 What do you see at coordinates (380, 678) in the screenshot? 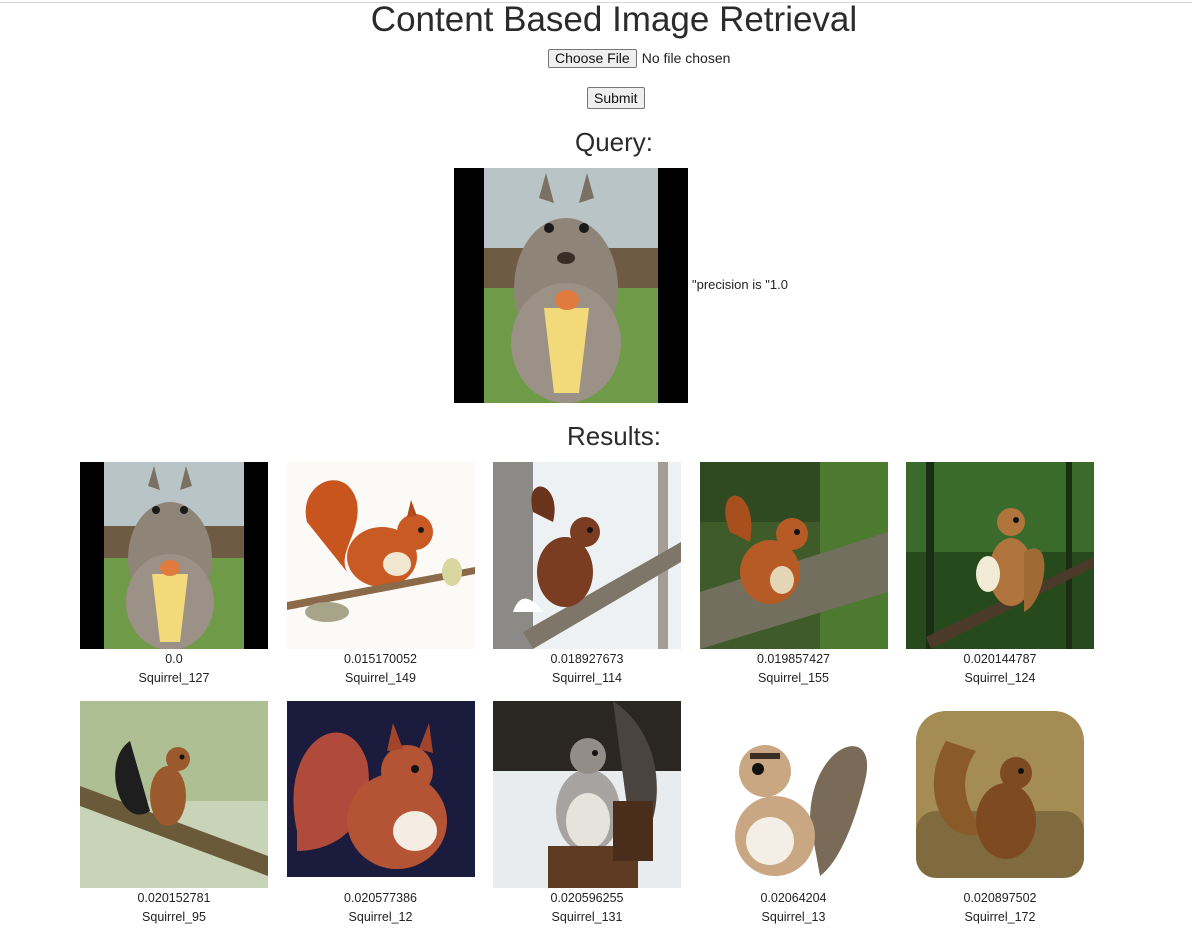
I see `result-name: Squirrel_149` at bounding box center [380, 678].